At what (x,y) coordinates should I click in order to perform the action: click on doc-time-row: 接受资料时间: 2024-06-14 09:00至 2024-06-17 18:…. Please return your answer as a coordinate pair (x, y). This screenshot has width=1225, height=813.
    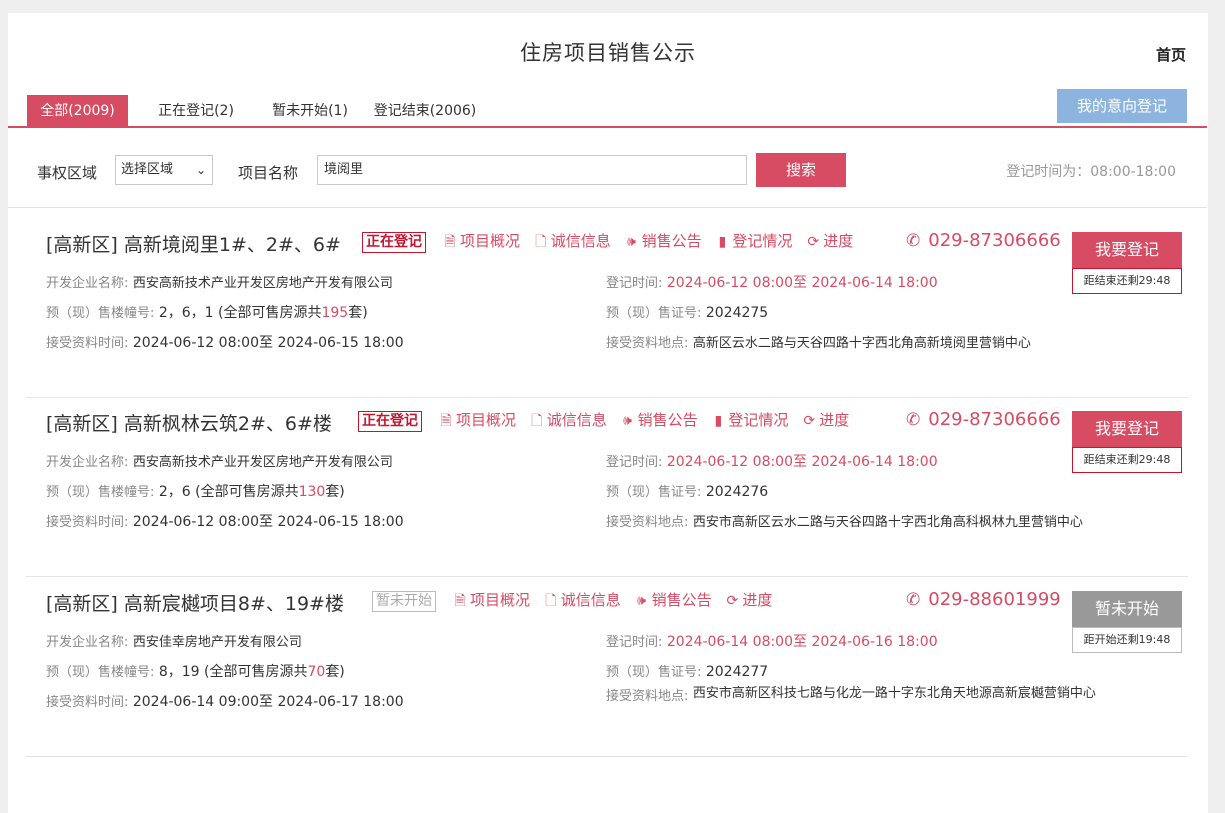
    Looking at the image, I should click on (225, 702).